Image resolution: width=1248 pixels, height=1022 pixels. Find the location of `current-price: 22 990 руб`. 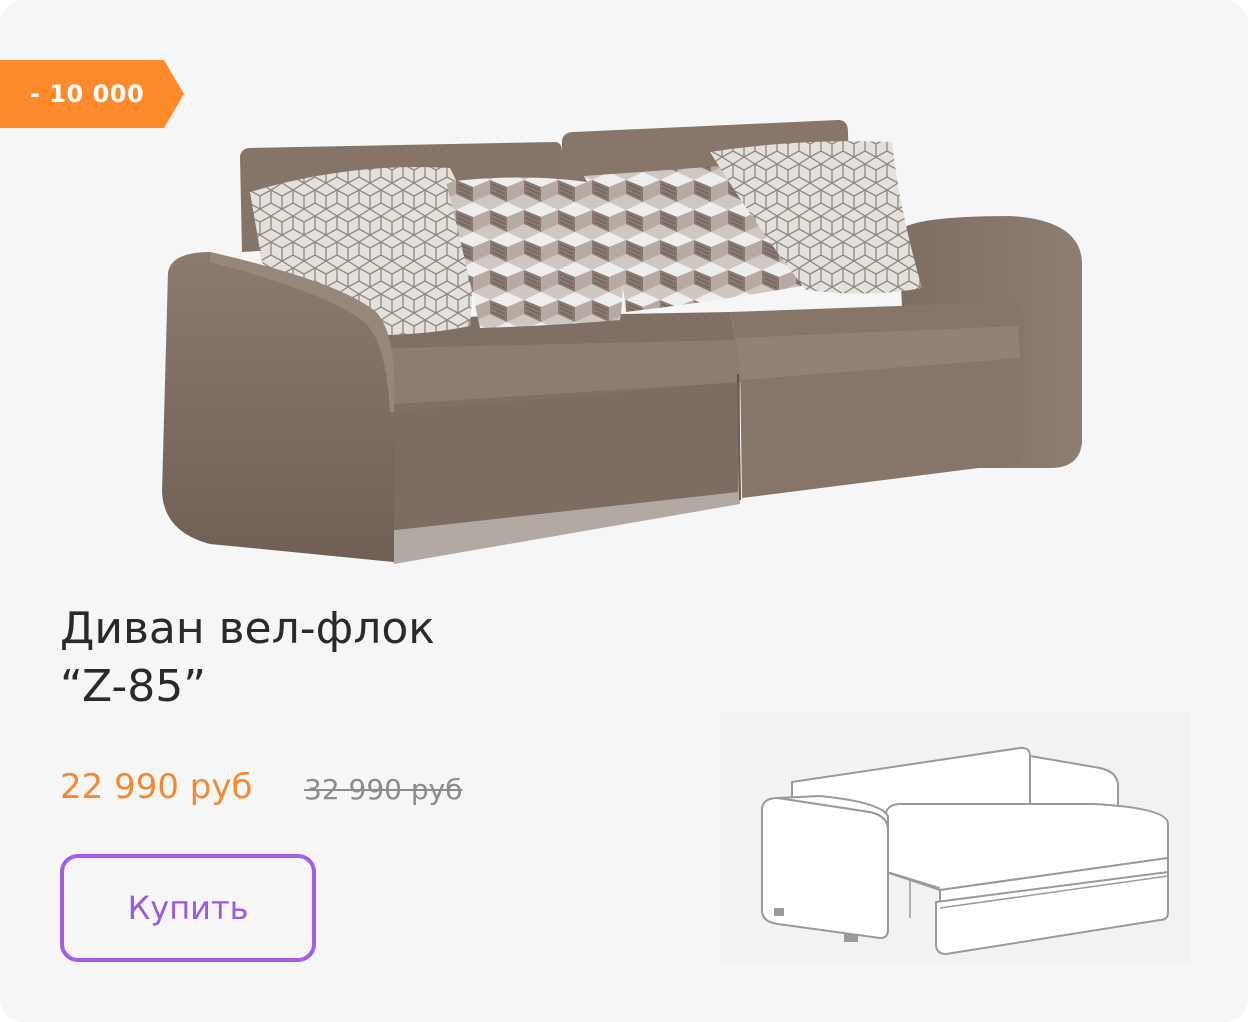

current-price: 22 990 руб is located at coordinates (156, 787).